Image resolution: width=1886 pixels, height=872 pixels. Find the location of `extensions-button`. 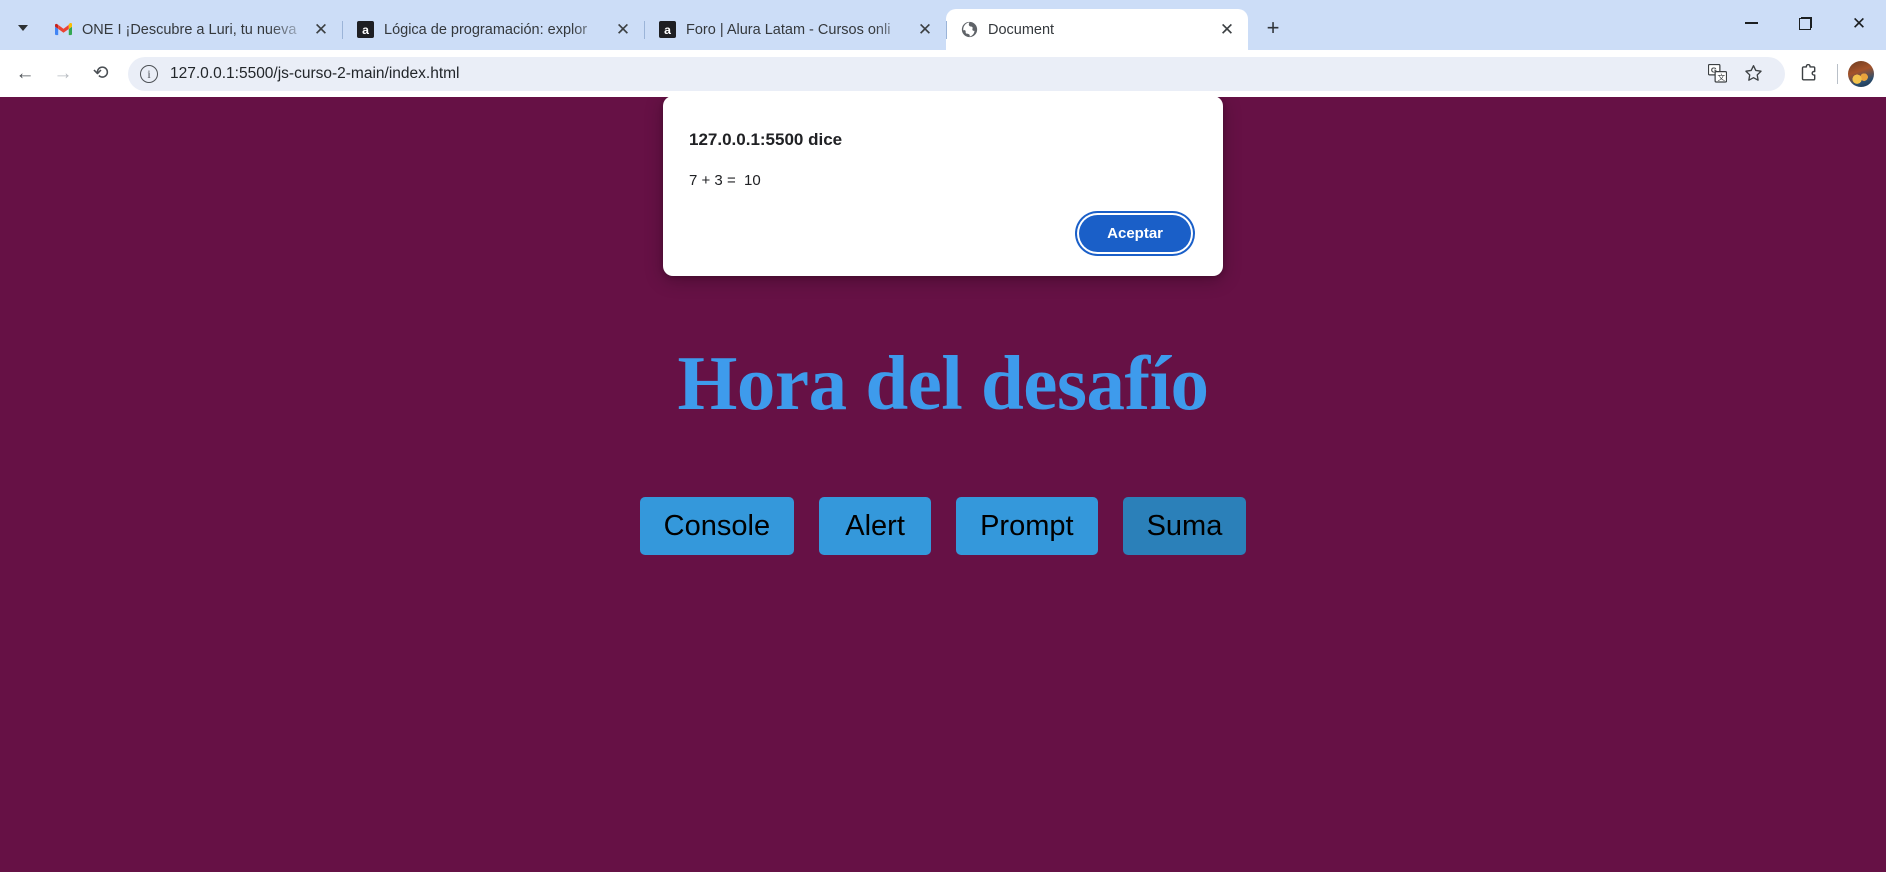

extensions-button is located at coordinates (1809, 74).